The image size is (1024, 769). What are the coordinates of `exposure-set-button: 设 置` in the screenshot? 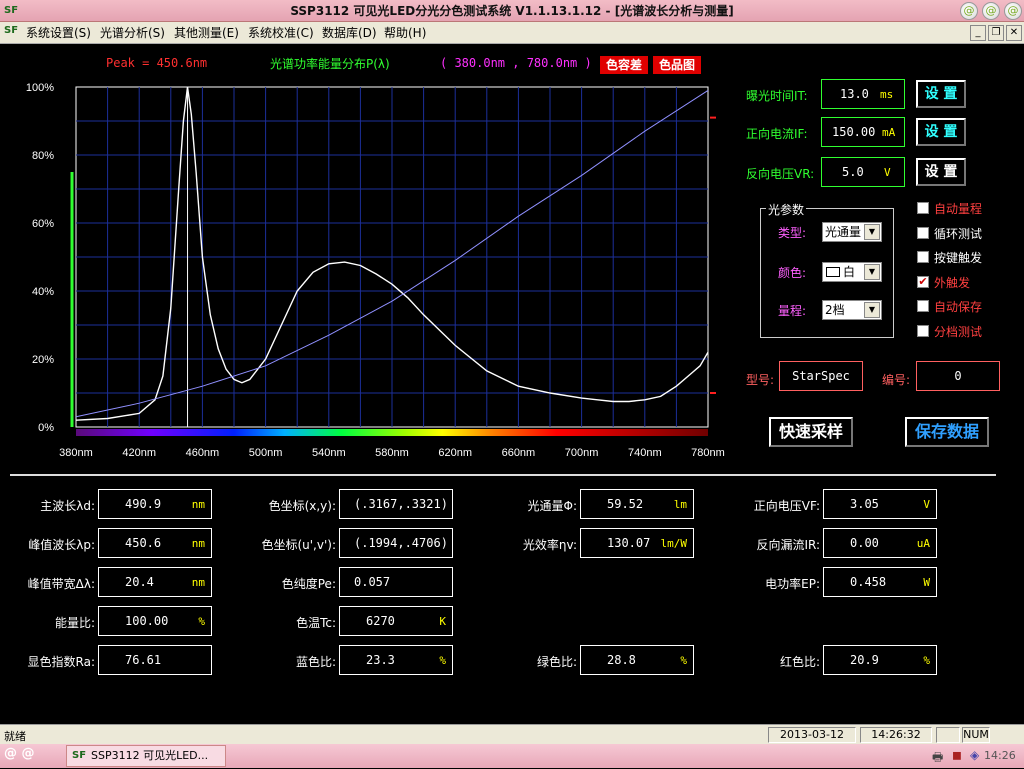 It's located at (941, 94).